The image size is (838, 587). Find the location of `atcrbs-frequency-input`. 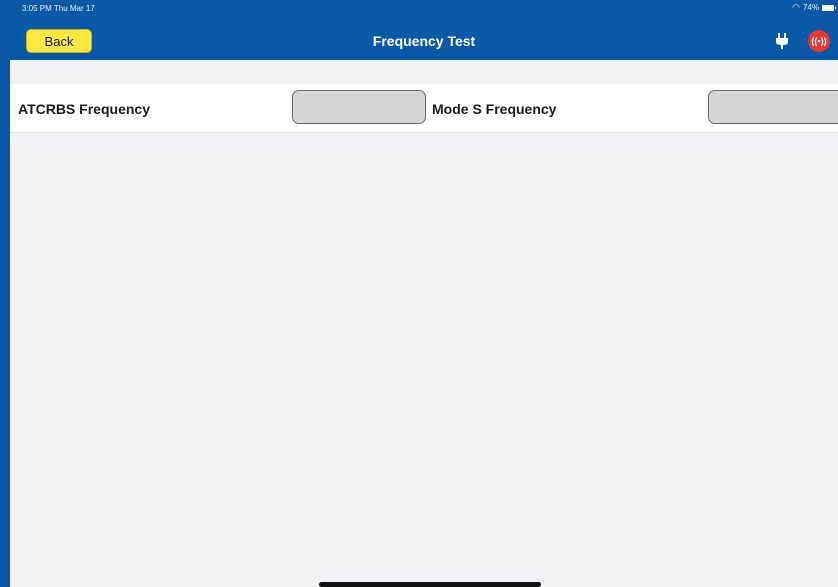

atcrbs-frequency-input is located at coordinates (359, 107).